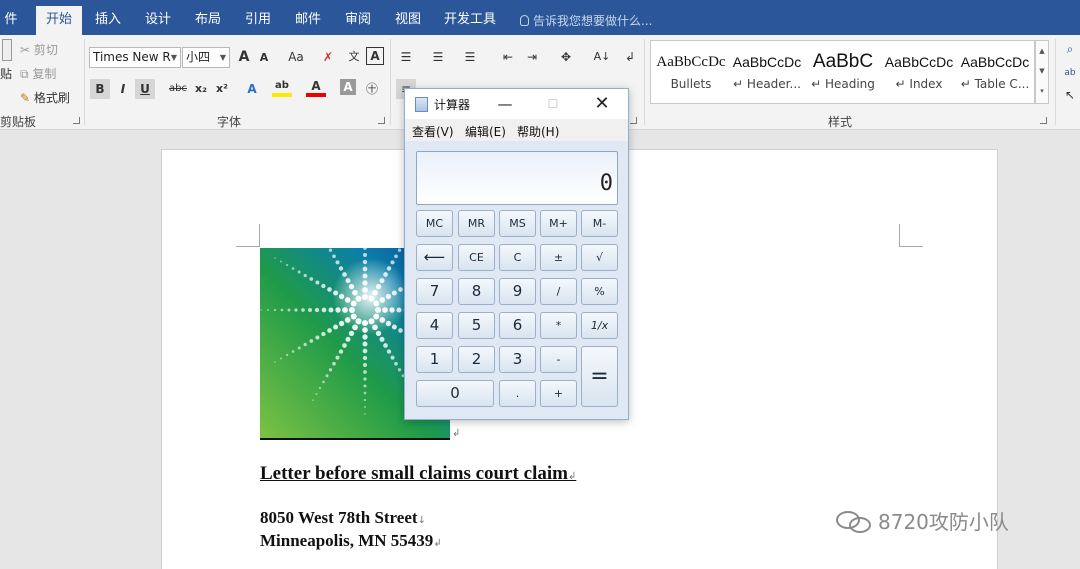  Describe the element at coordinates (476, 223) in the screenshot. I see `key-mr: MR` at that location.